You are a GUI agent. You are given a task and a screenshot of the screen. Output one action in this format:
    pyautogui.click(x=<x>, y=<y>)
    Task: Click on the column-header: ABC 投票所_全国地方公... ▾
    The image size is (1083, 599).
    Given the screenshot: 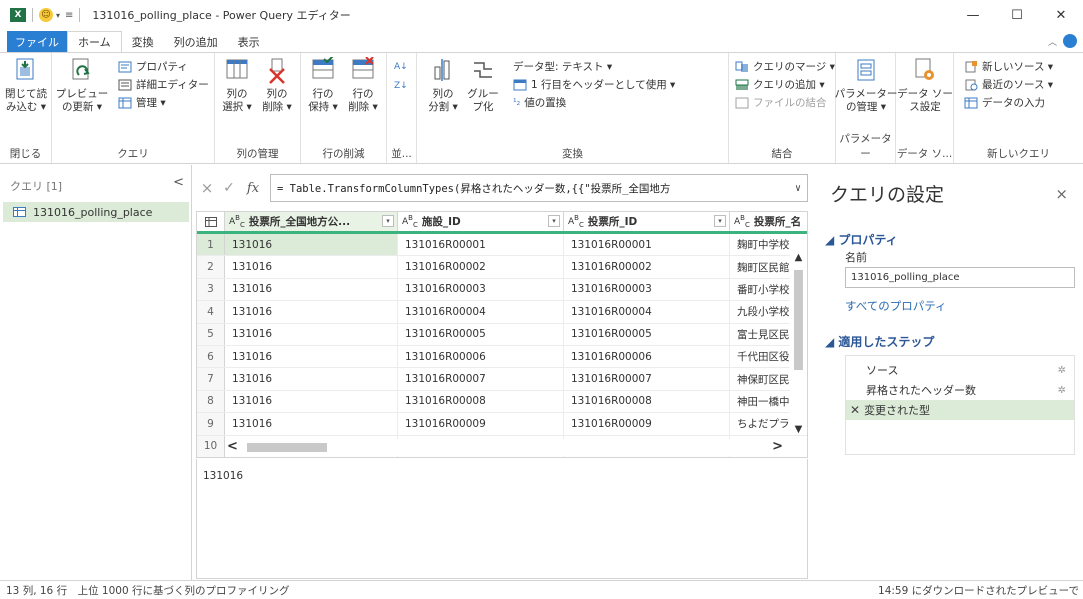 What is the action you would take?
    pyautogui.click(x=311, y=221)
    